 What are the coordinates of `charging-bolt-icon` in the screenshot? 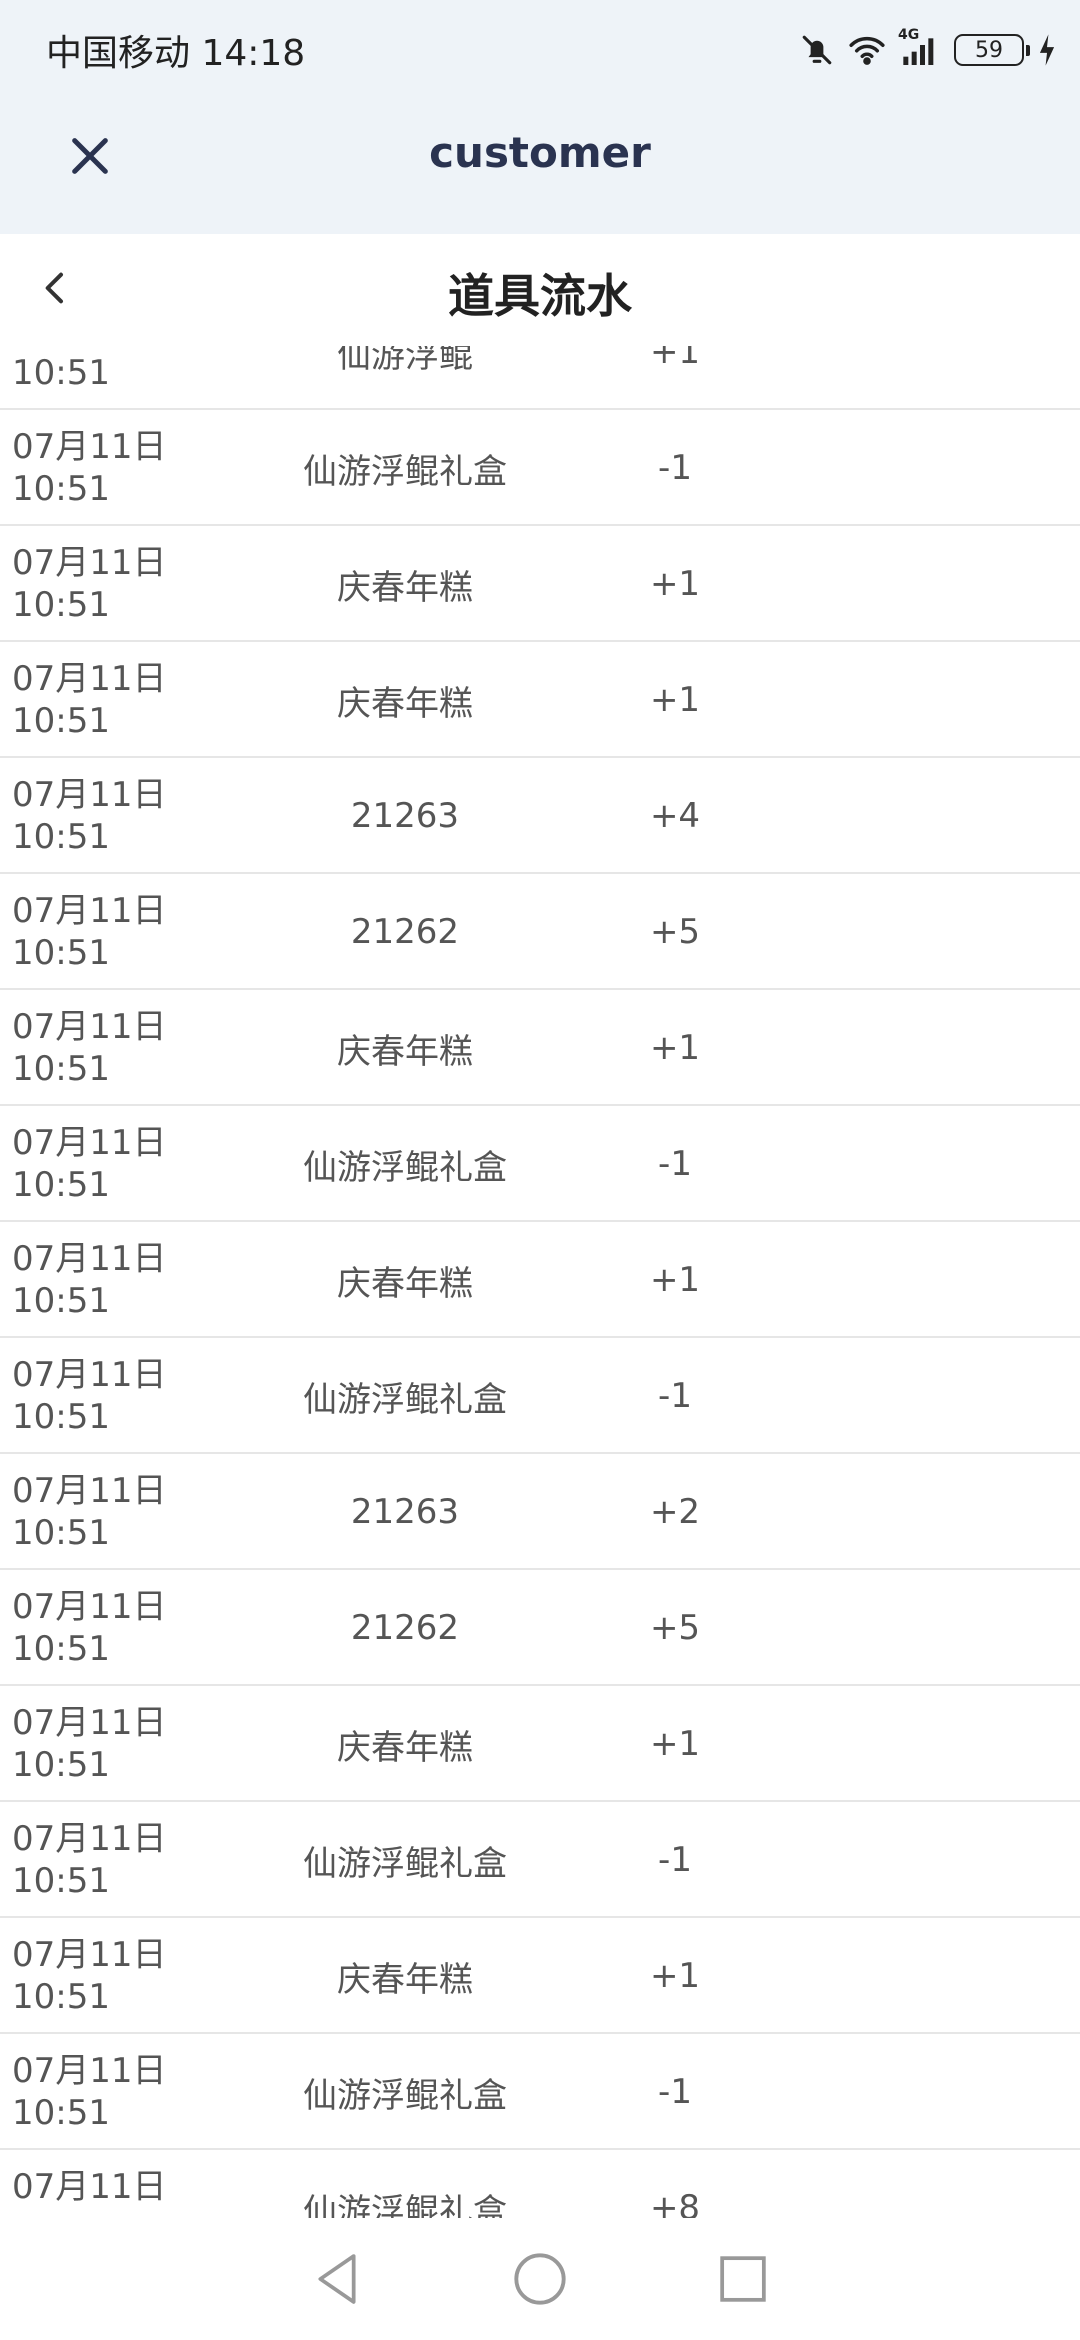 It's located at (1047, 50).